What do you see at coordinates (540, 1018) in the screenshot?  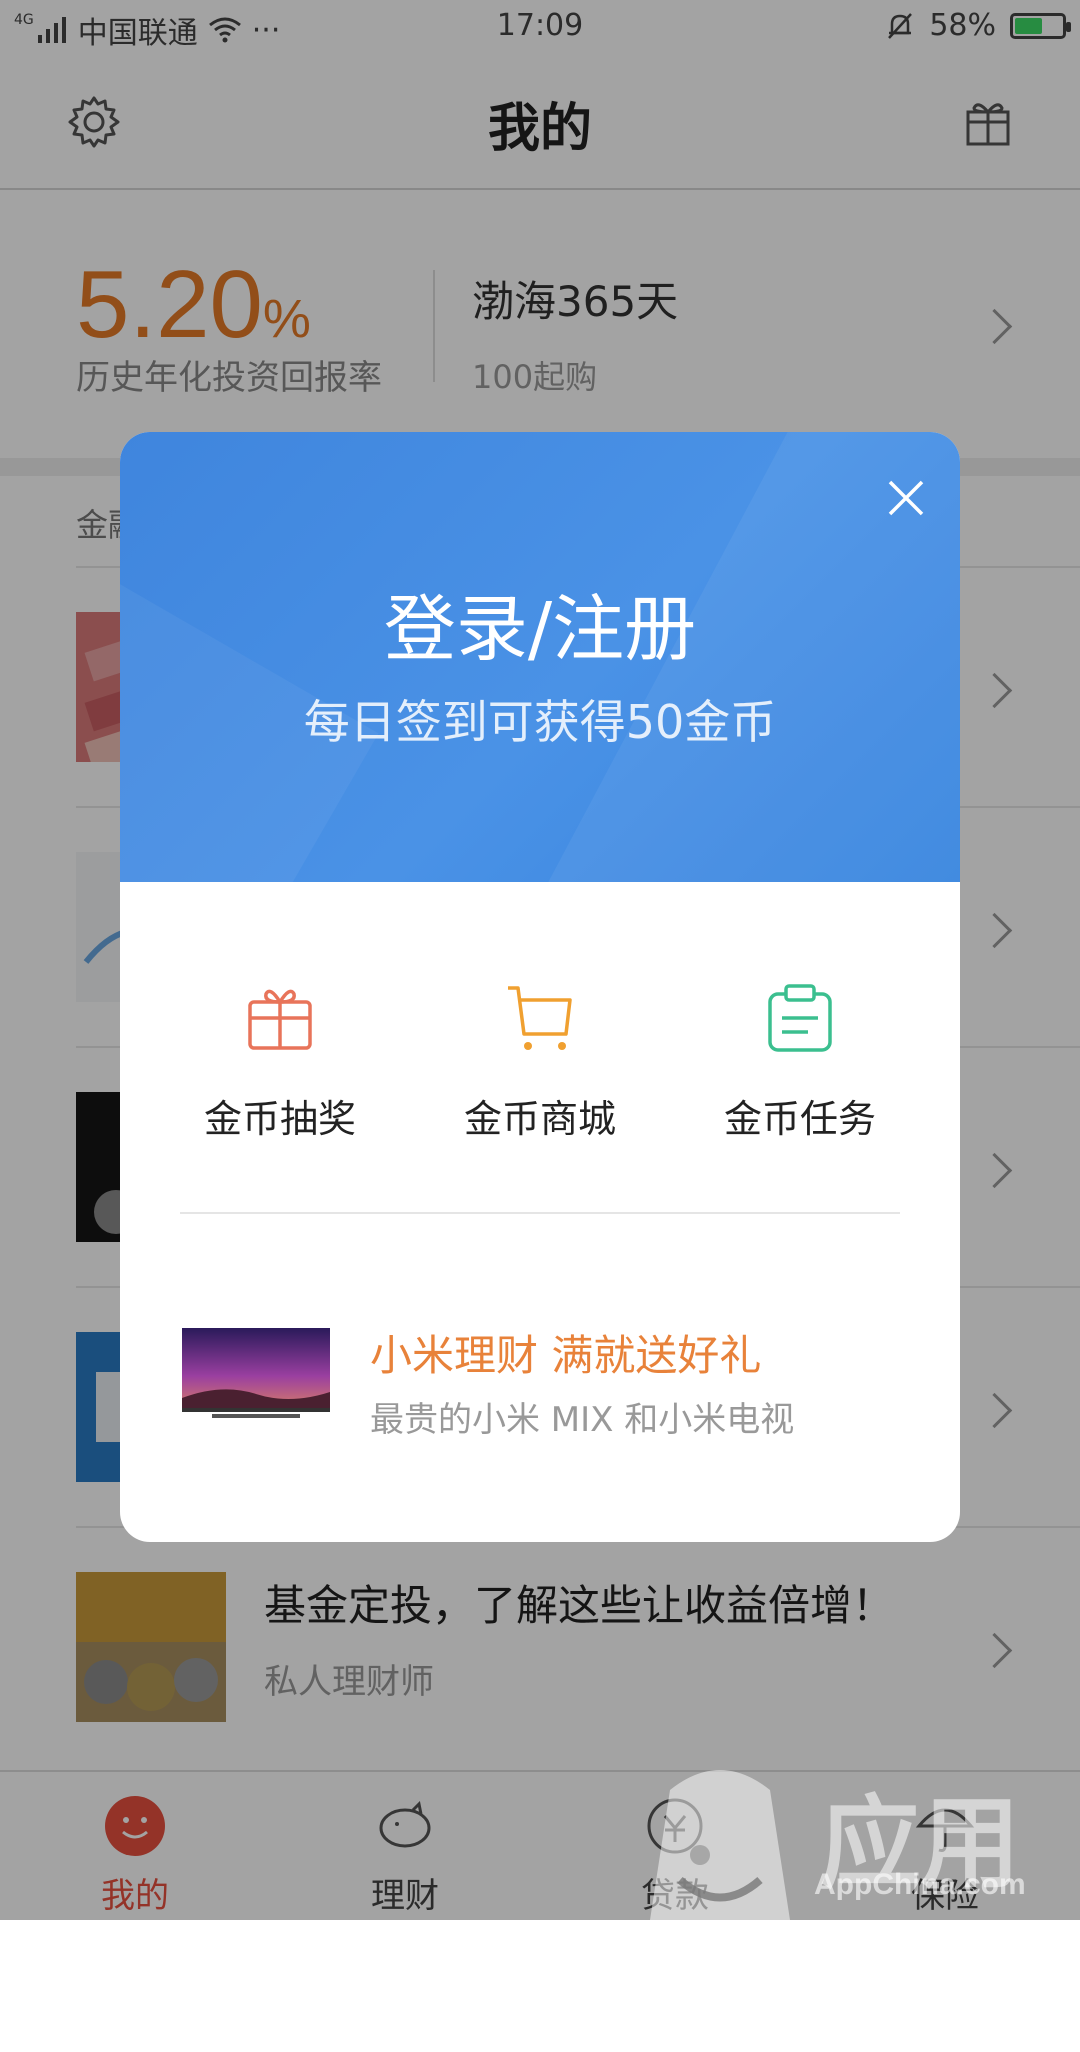 I see `cart-icon` at bounding box center [540, 1018].